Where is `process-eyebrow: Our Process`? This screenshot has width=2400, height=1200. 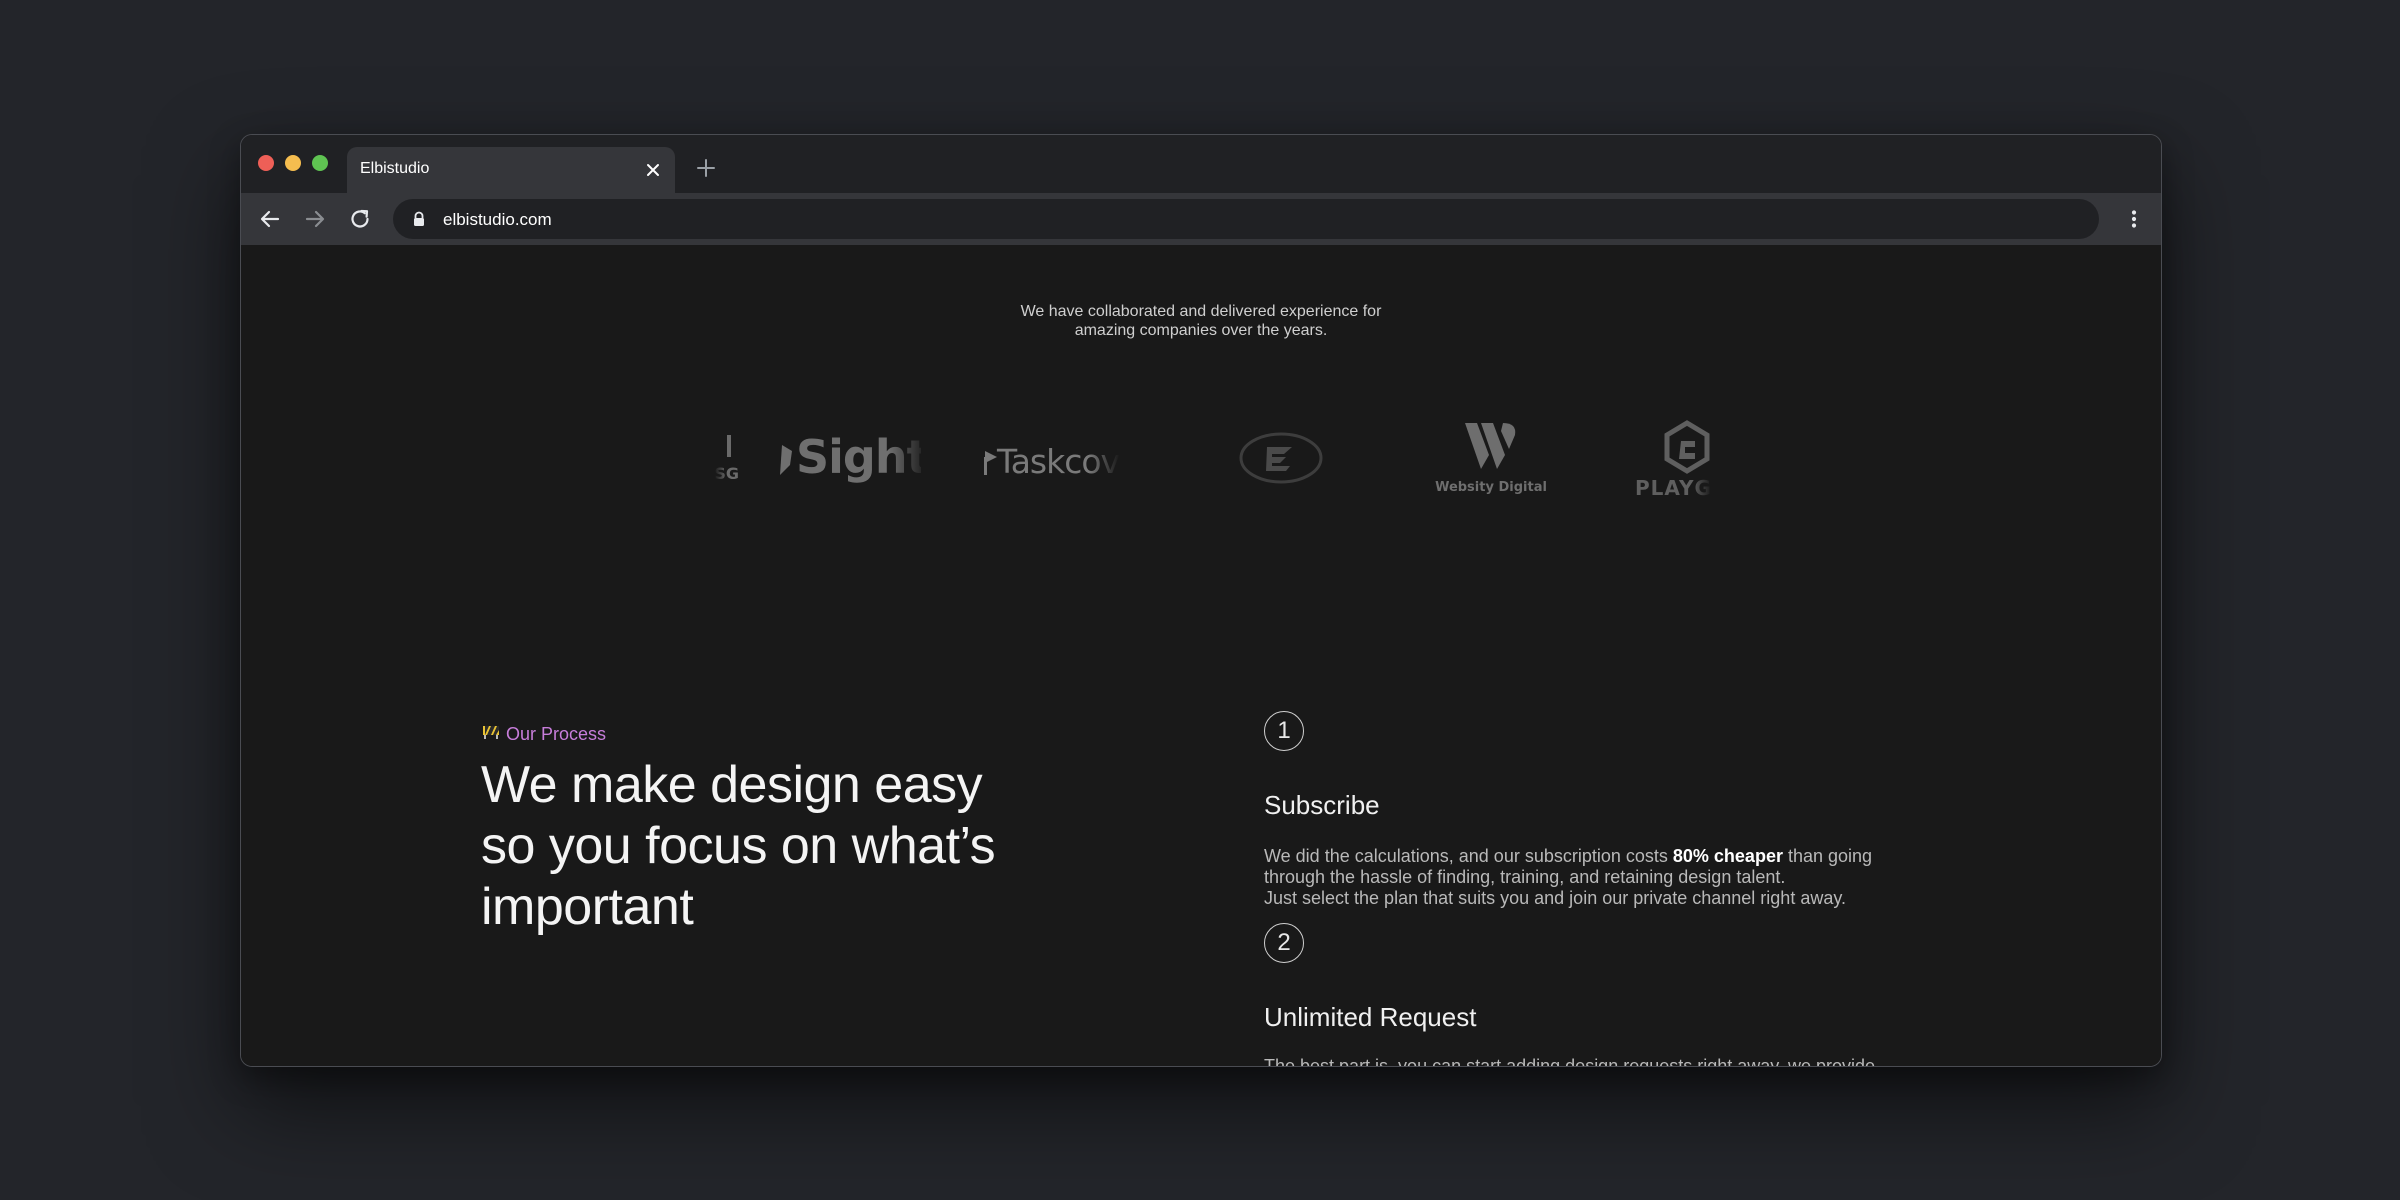
process-eyebrow: Our Process is located at coordinates (544, 734).